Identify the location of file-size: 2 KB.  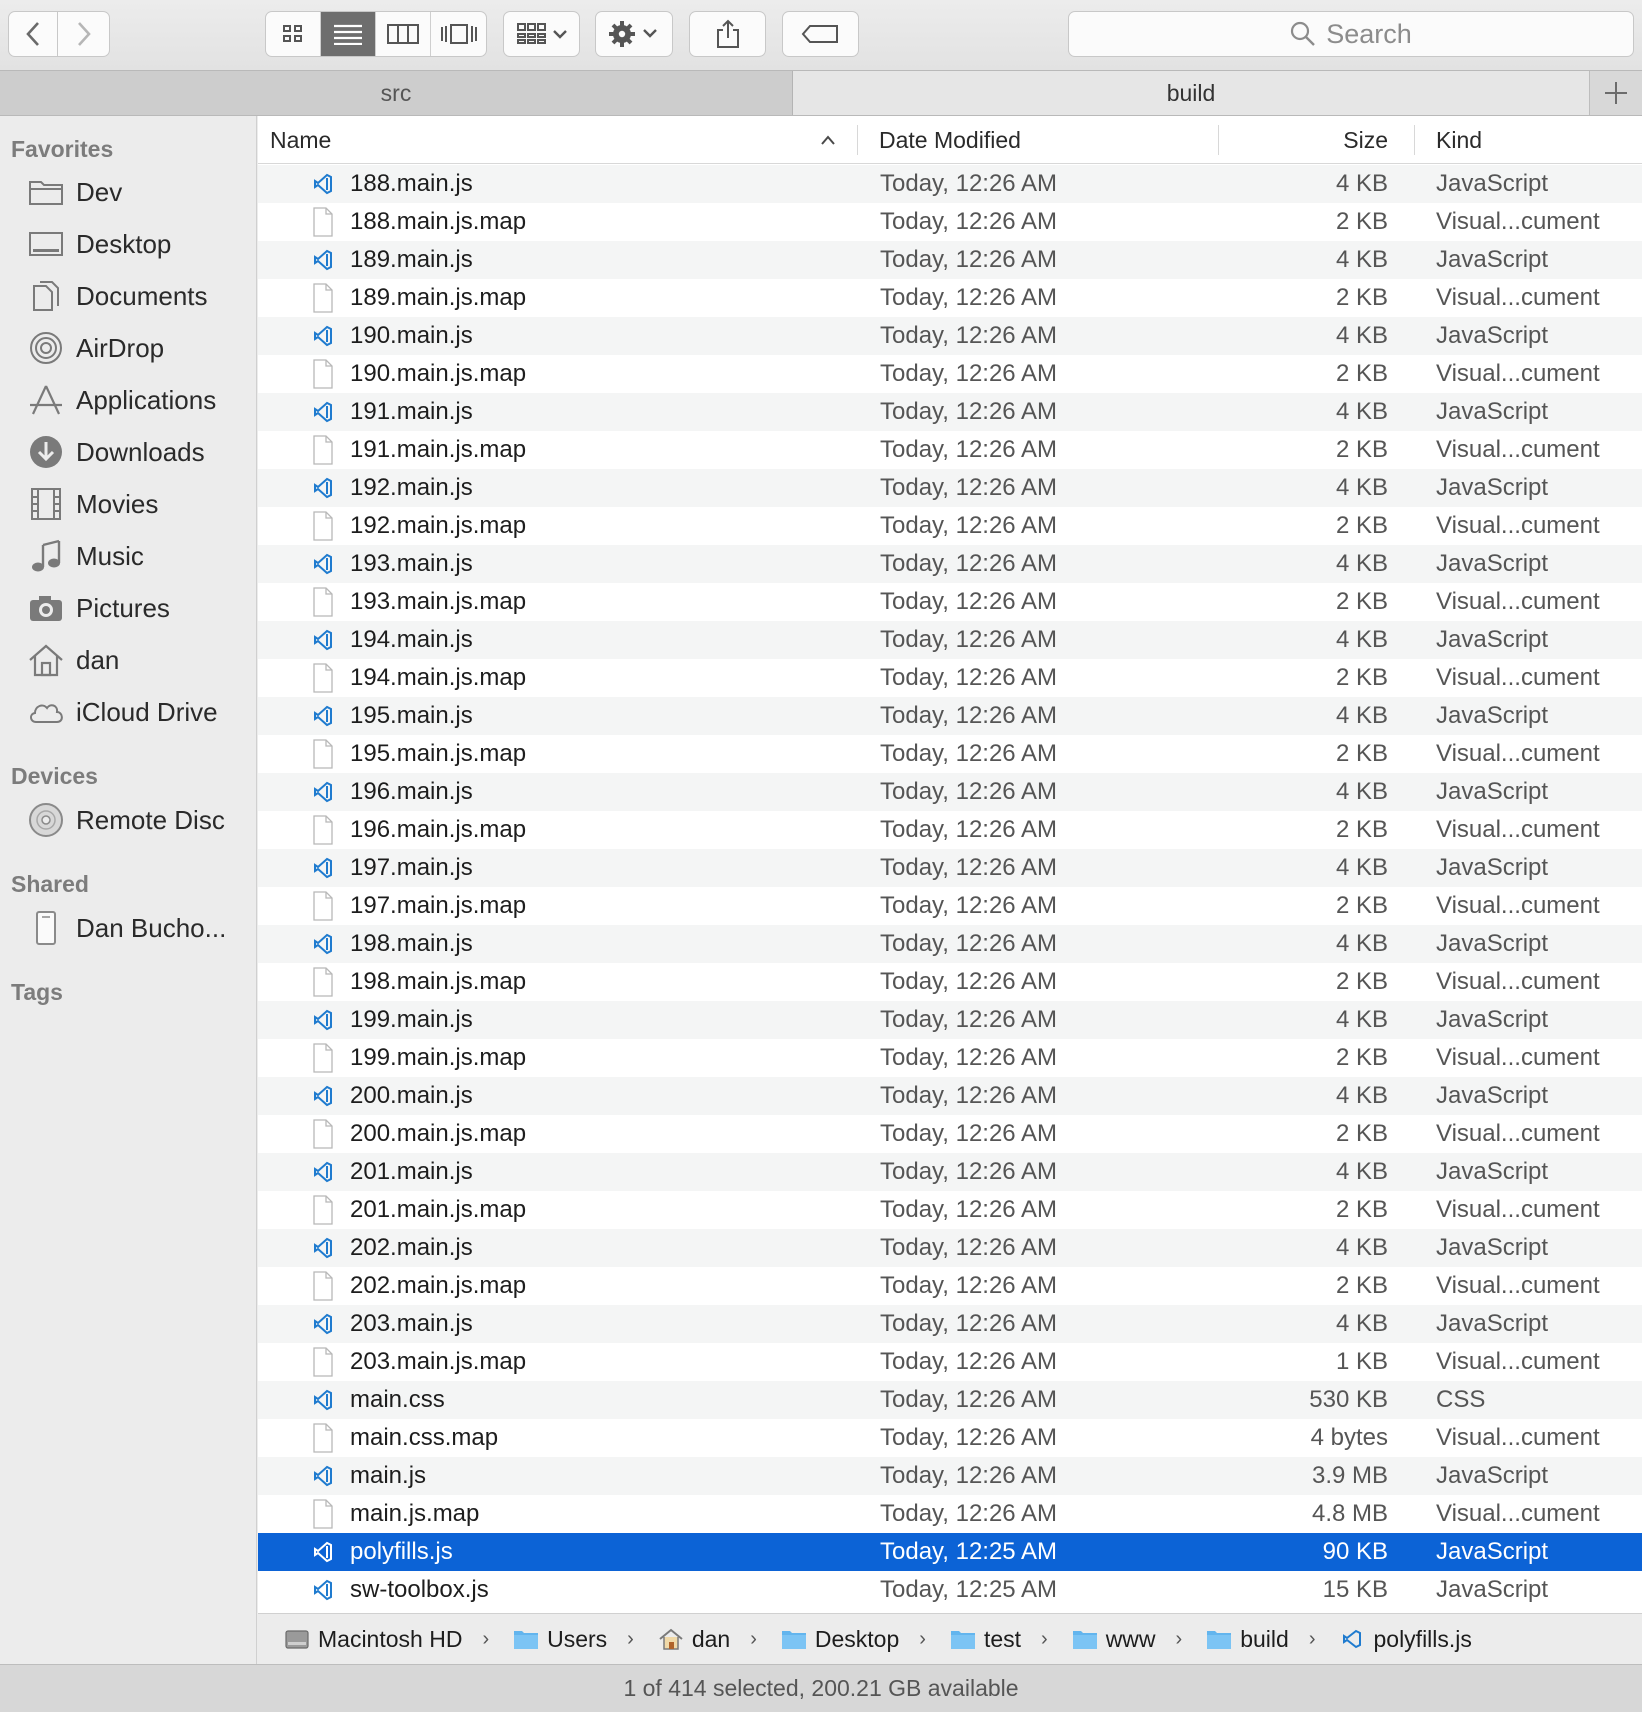
(1361, 221).